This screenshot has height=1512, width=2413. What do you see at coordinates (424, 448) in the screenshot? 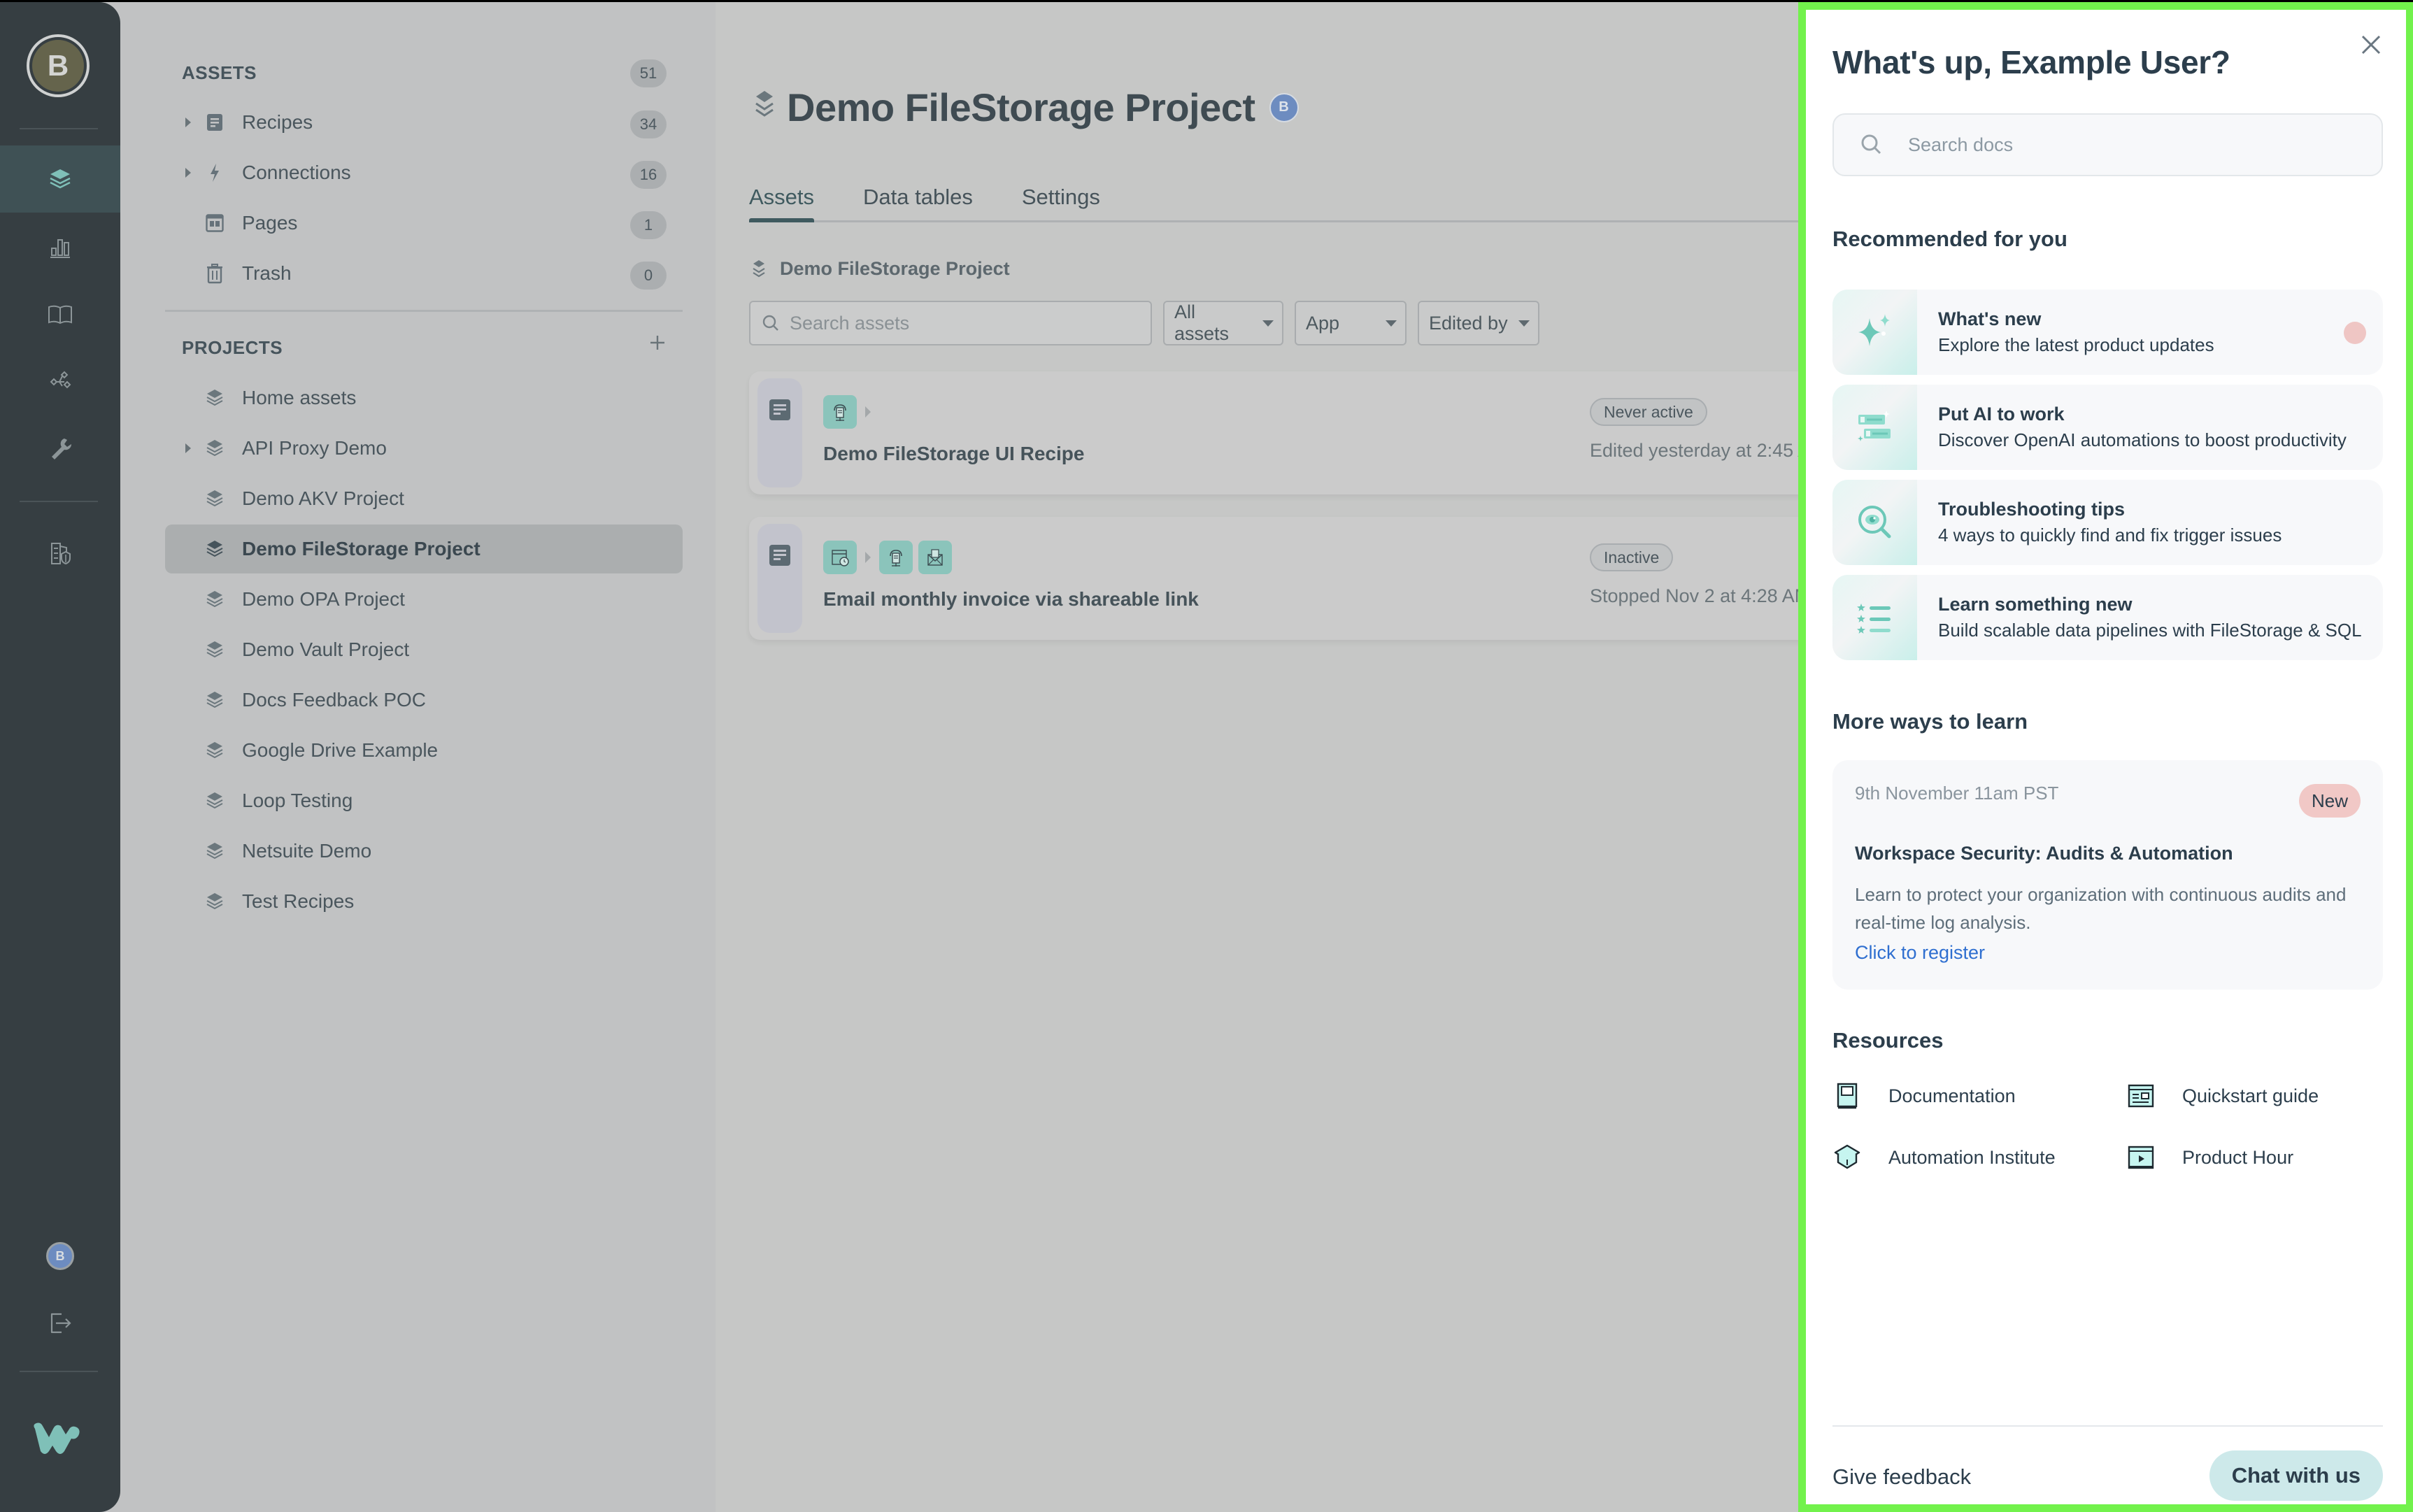
I see `project-item: API Proxy Demo` at bounding box center [424, 448].